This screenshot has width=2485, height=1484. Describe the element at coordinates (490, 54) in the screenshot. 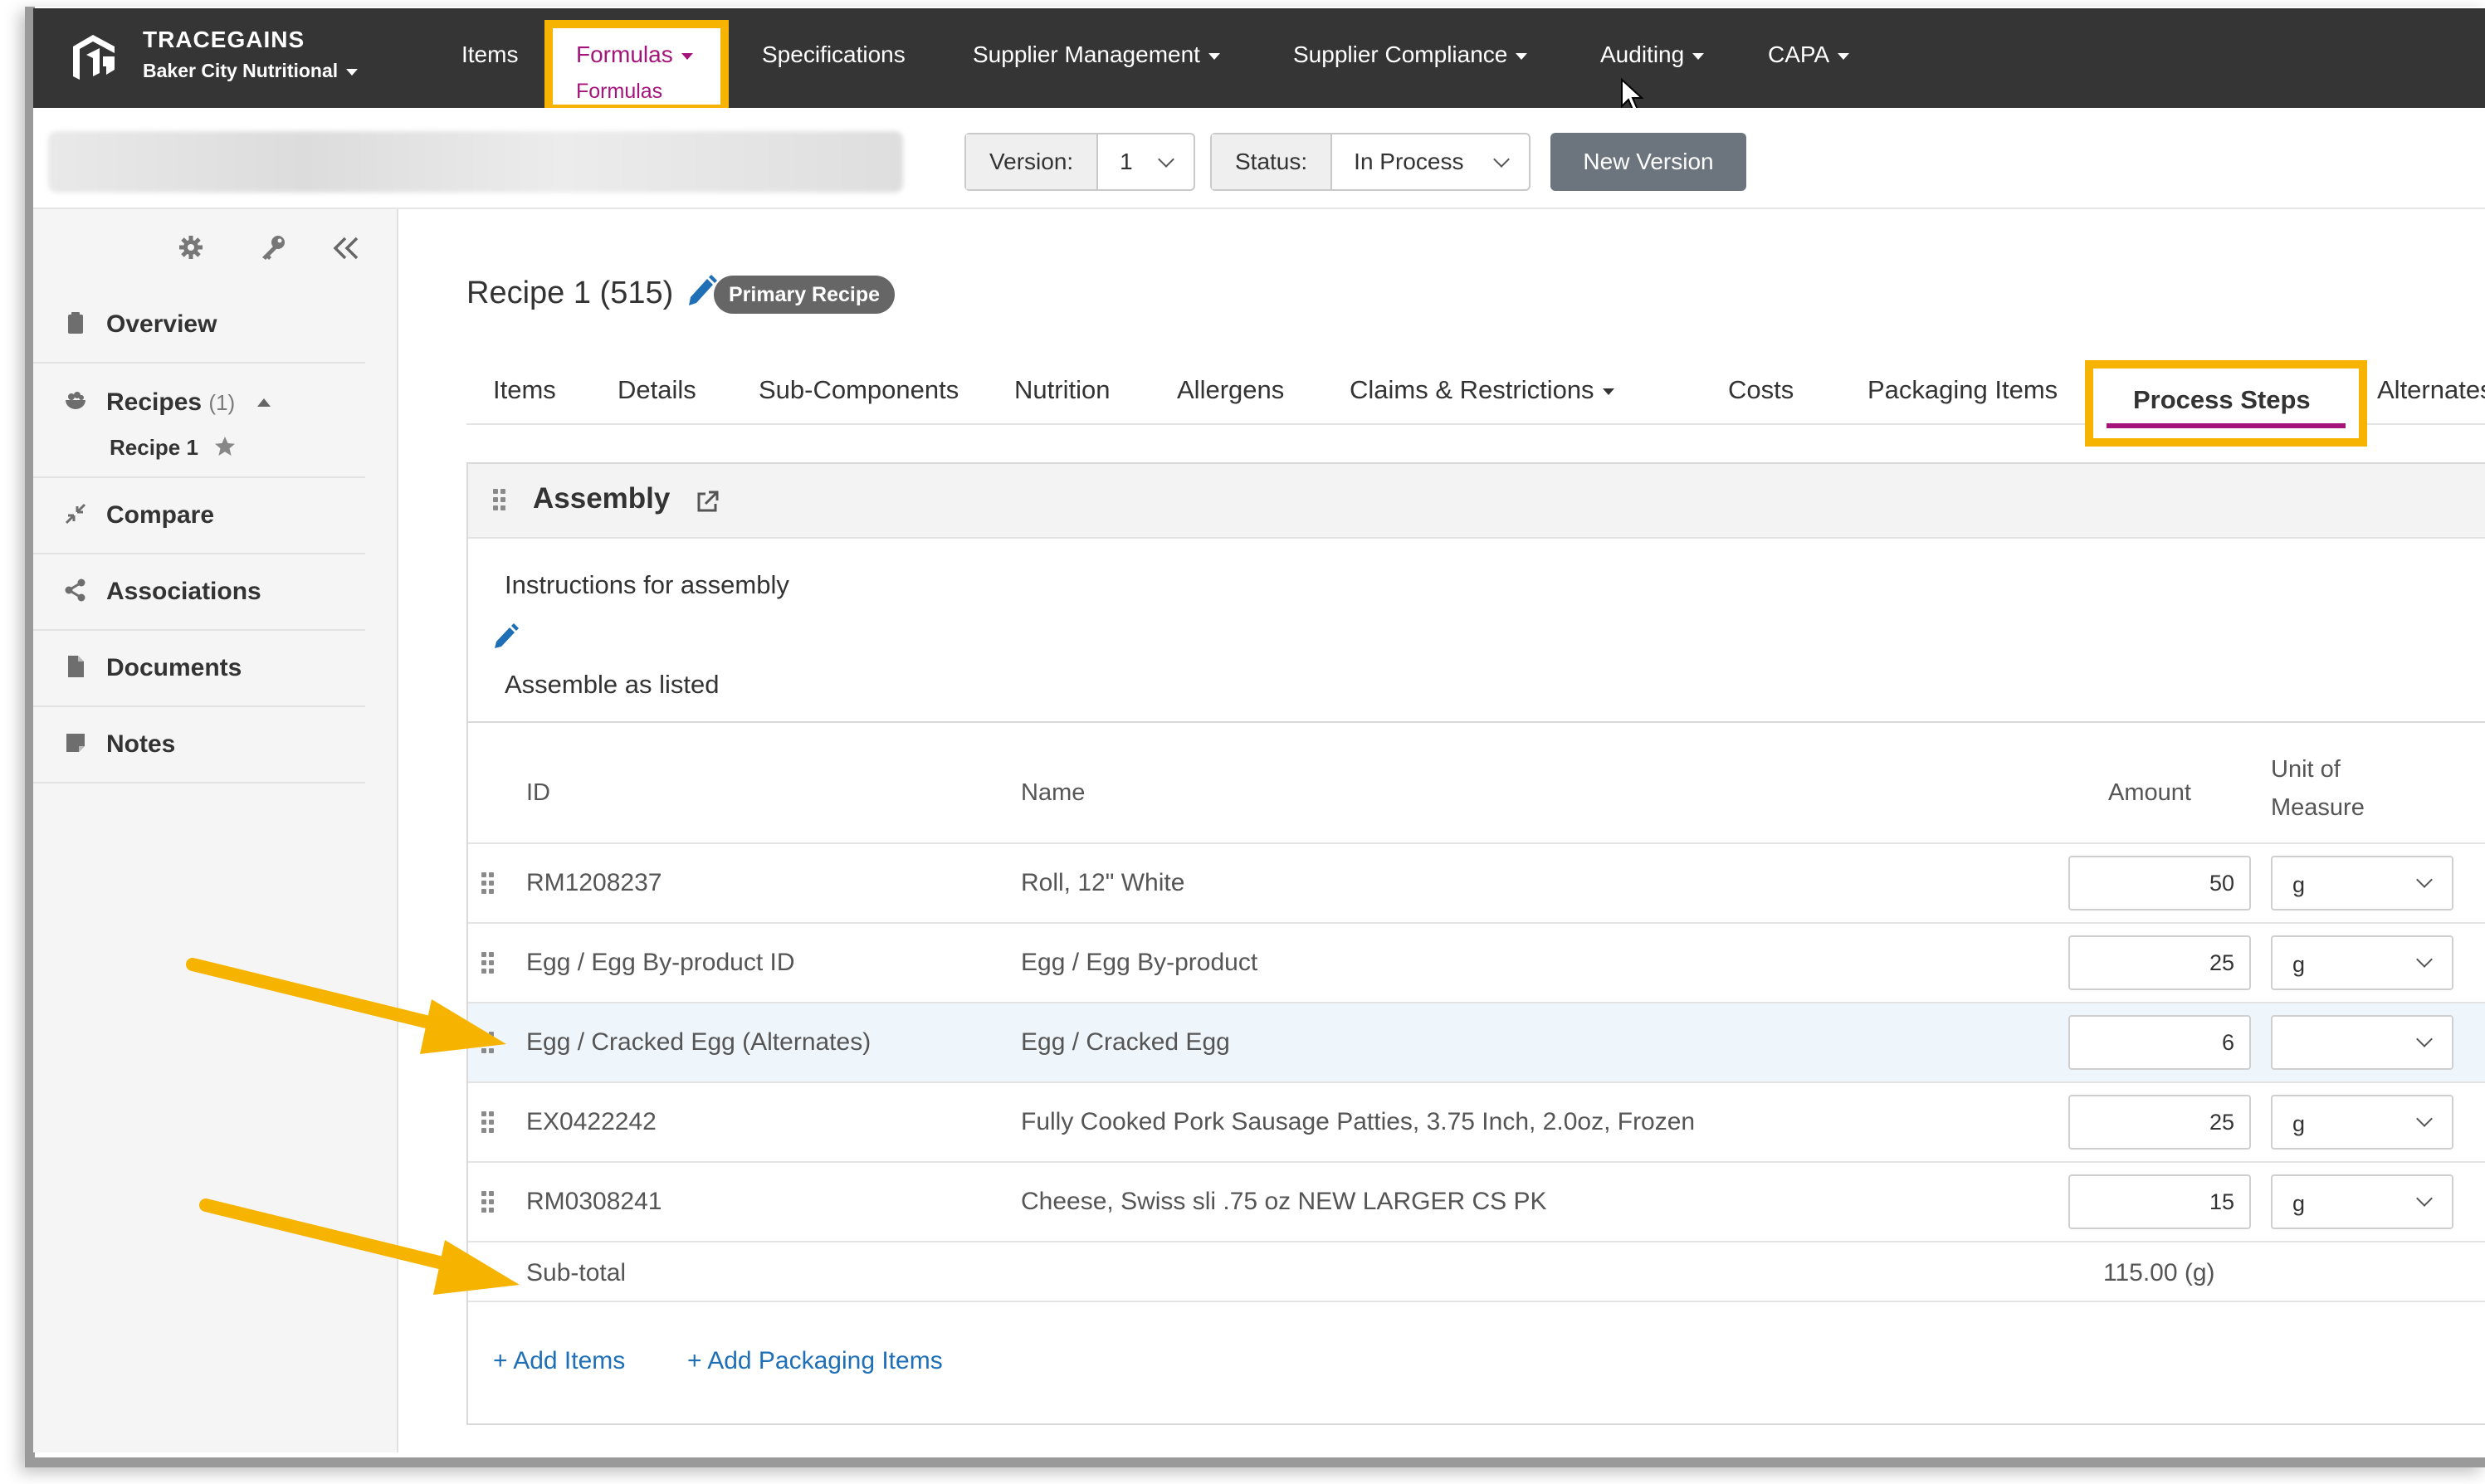

I see `nav-items: Items` at that location.